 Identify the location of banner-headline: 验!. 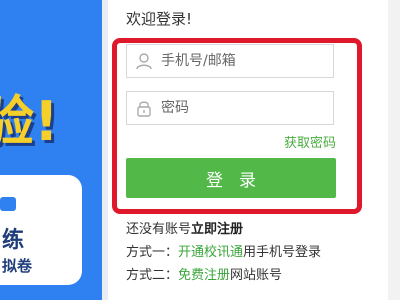
(29, 121).